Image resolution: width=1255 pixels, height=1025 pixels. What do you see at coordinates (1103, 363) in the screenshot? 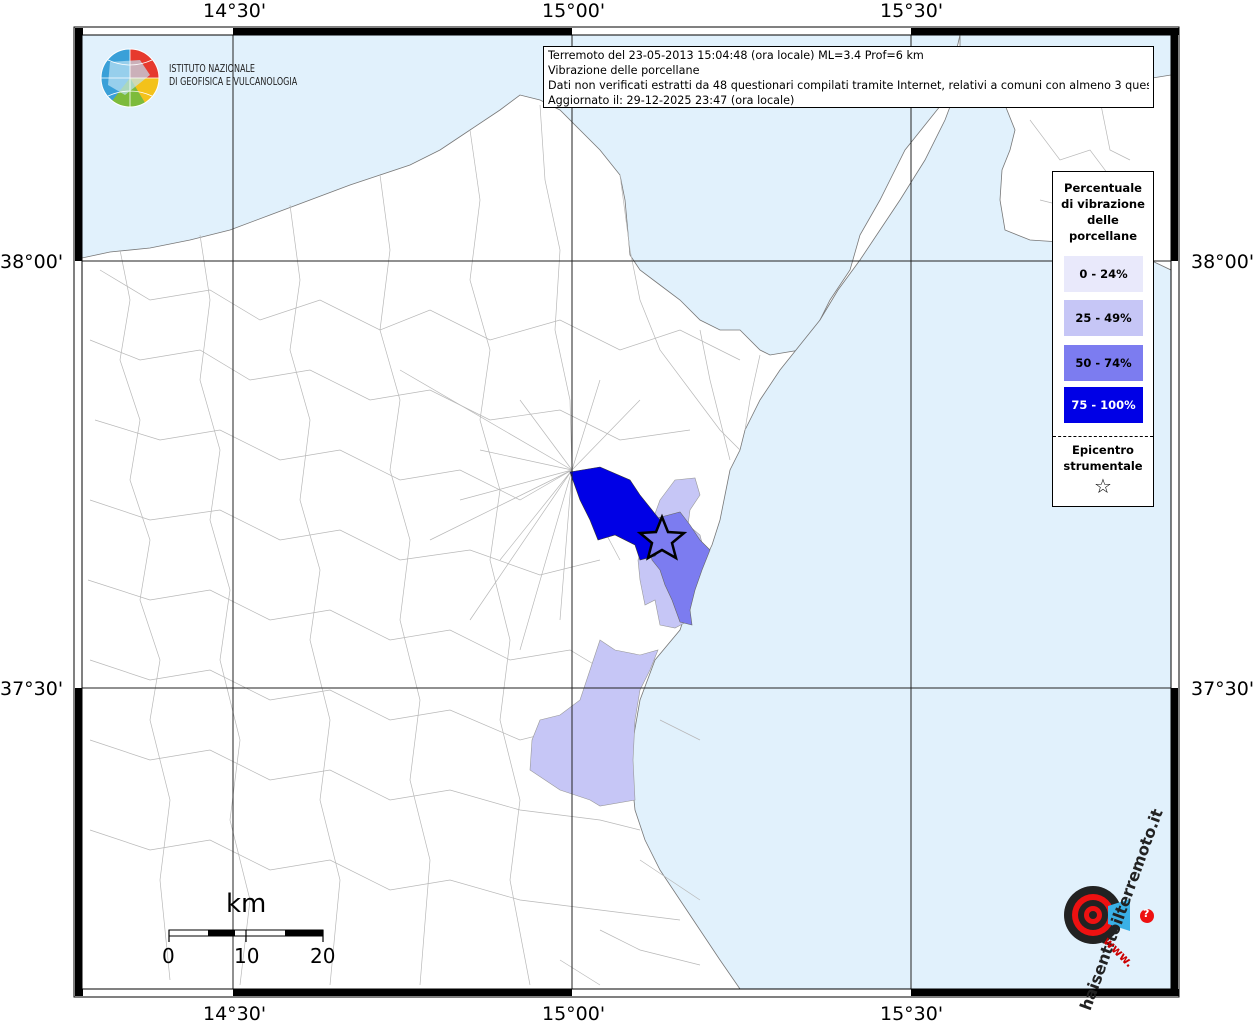
I see `legend-item-50-74: 50 - 74%` at bounding box center [1103, 363].